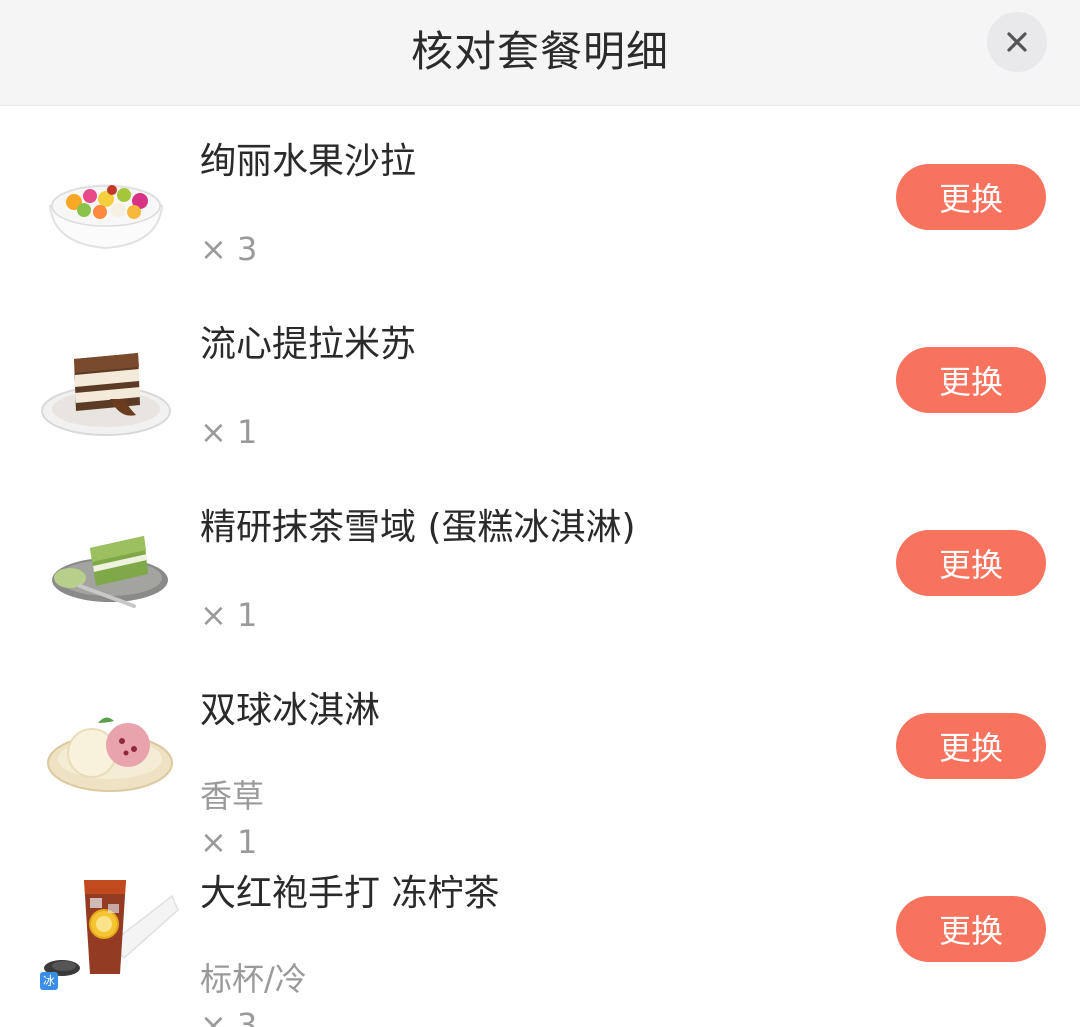  I want to click on ice-cream-image, so click(110, 754).